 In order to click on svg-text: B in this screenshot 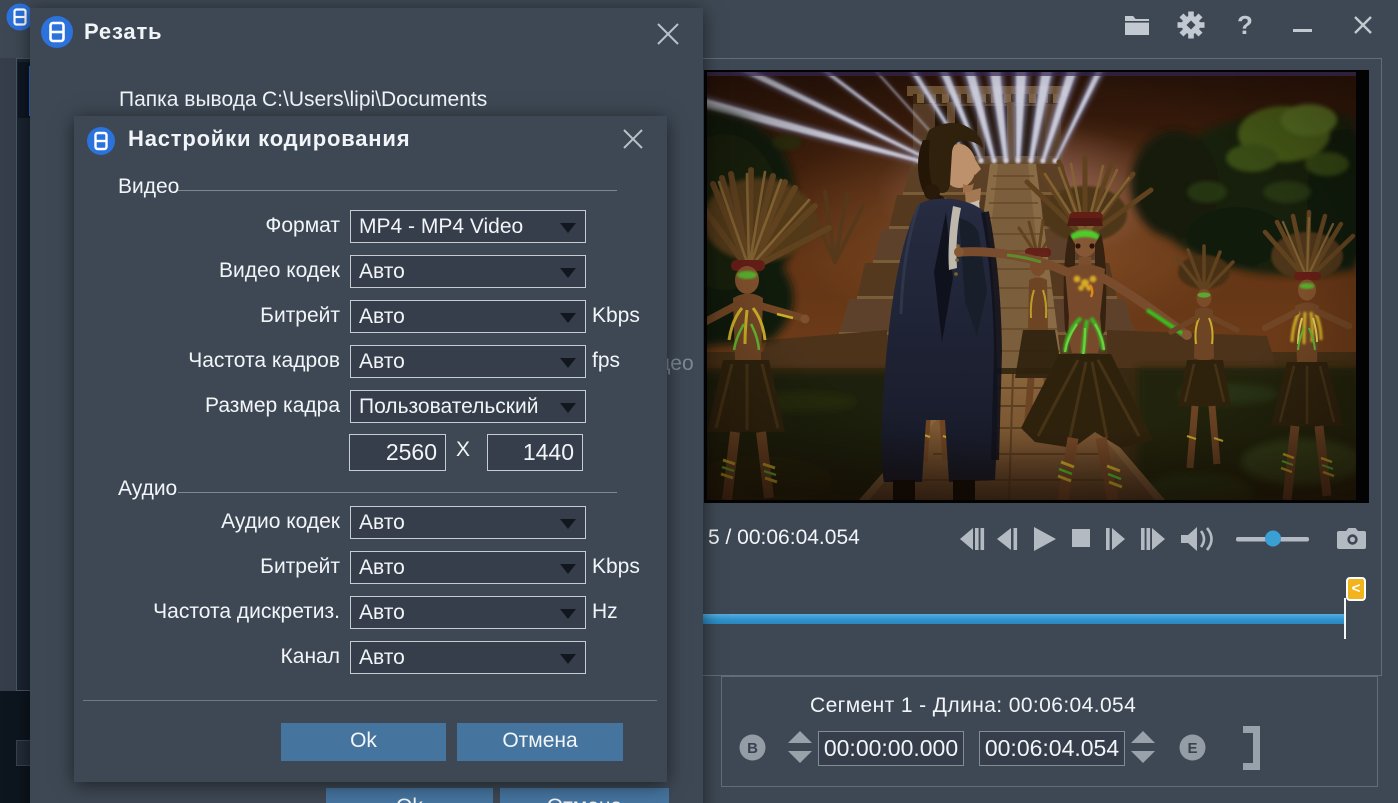, I will do `click(752, 748)`.